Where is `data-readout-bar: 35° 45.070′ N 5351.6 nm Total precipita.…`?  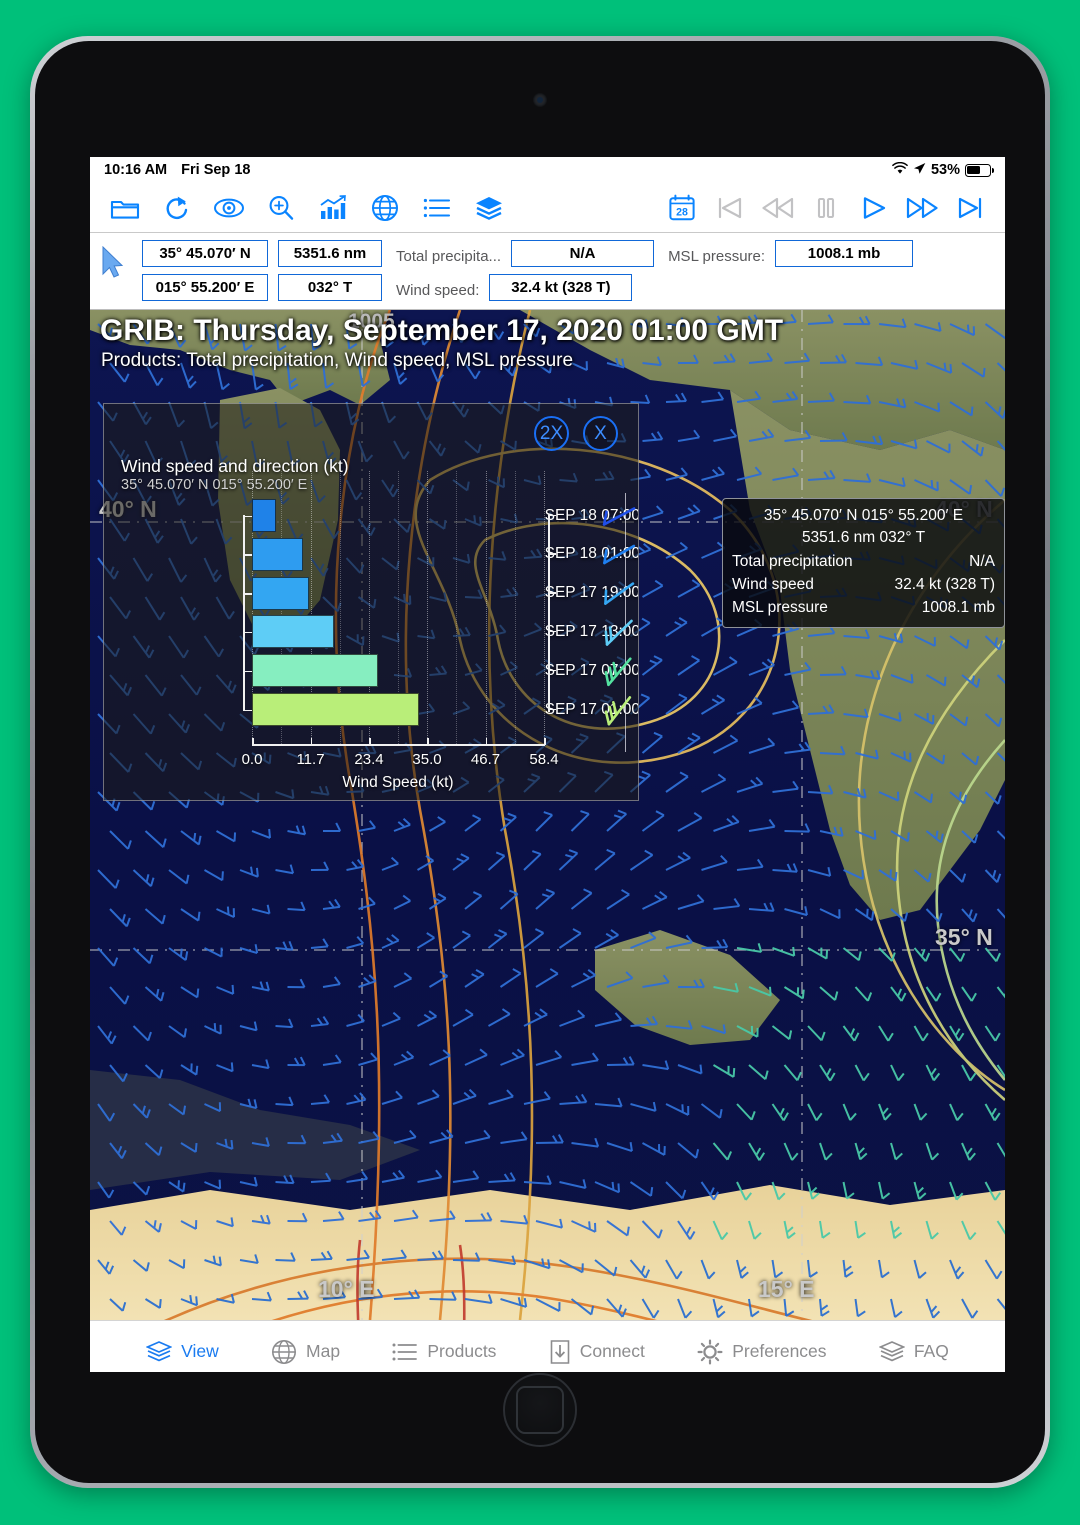 data-readout-bar: 35° 45.070′ N 5351.6 nm Total precipita.… is located at coordinates (547, 271).